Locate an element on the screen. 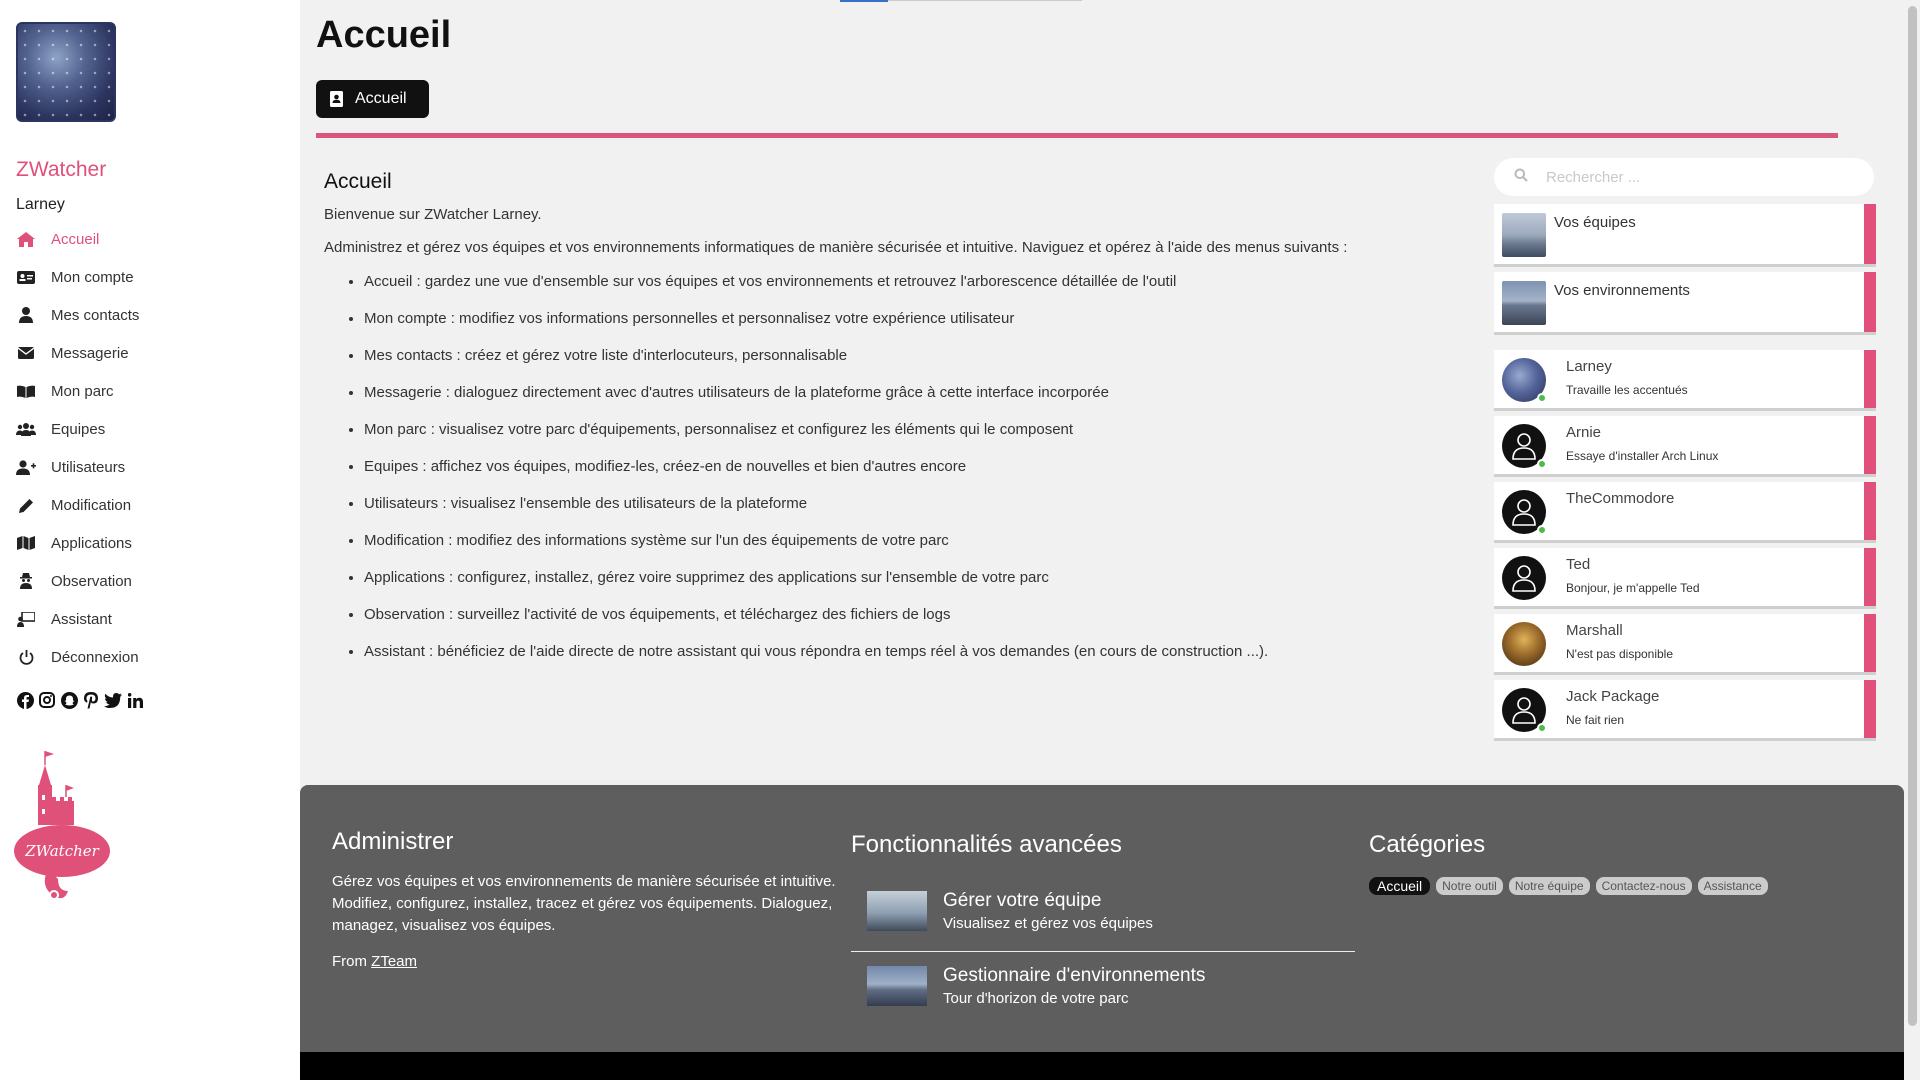 The height and width of the screenshot is (1080, 1920). users-icon is located at coordinates (26, 429).